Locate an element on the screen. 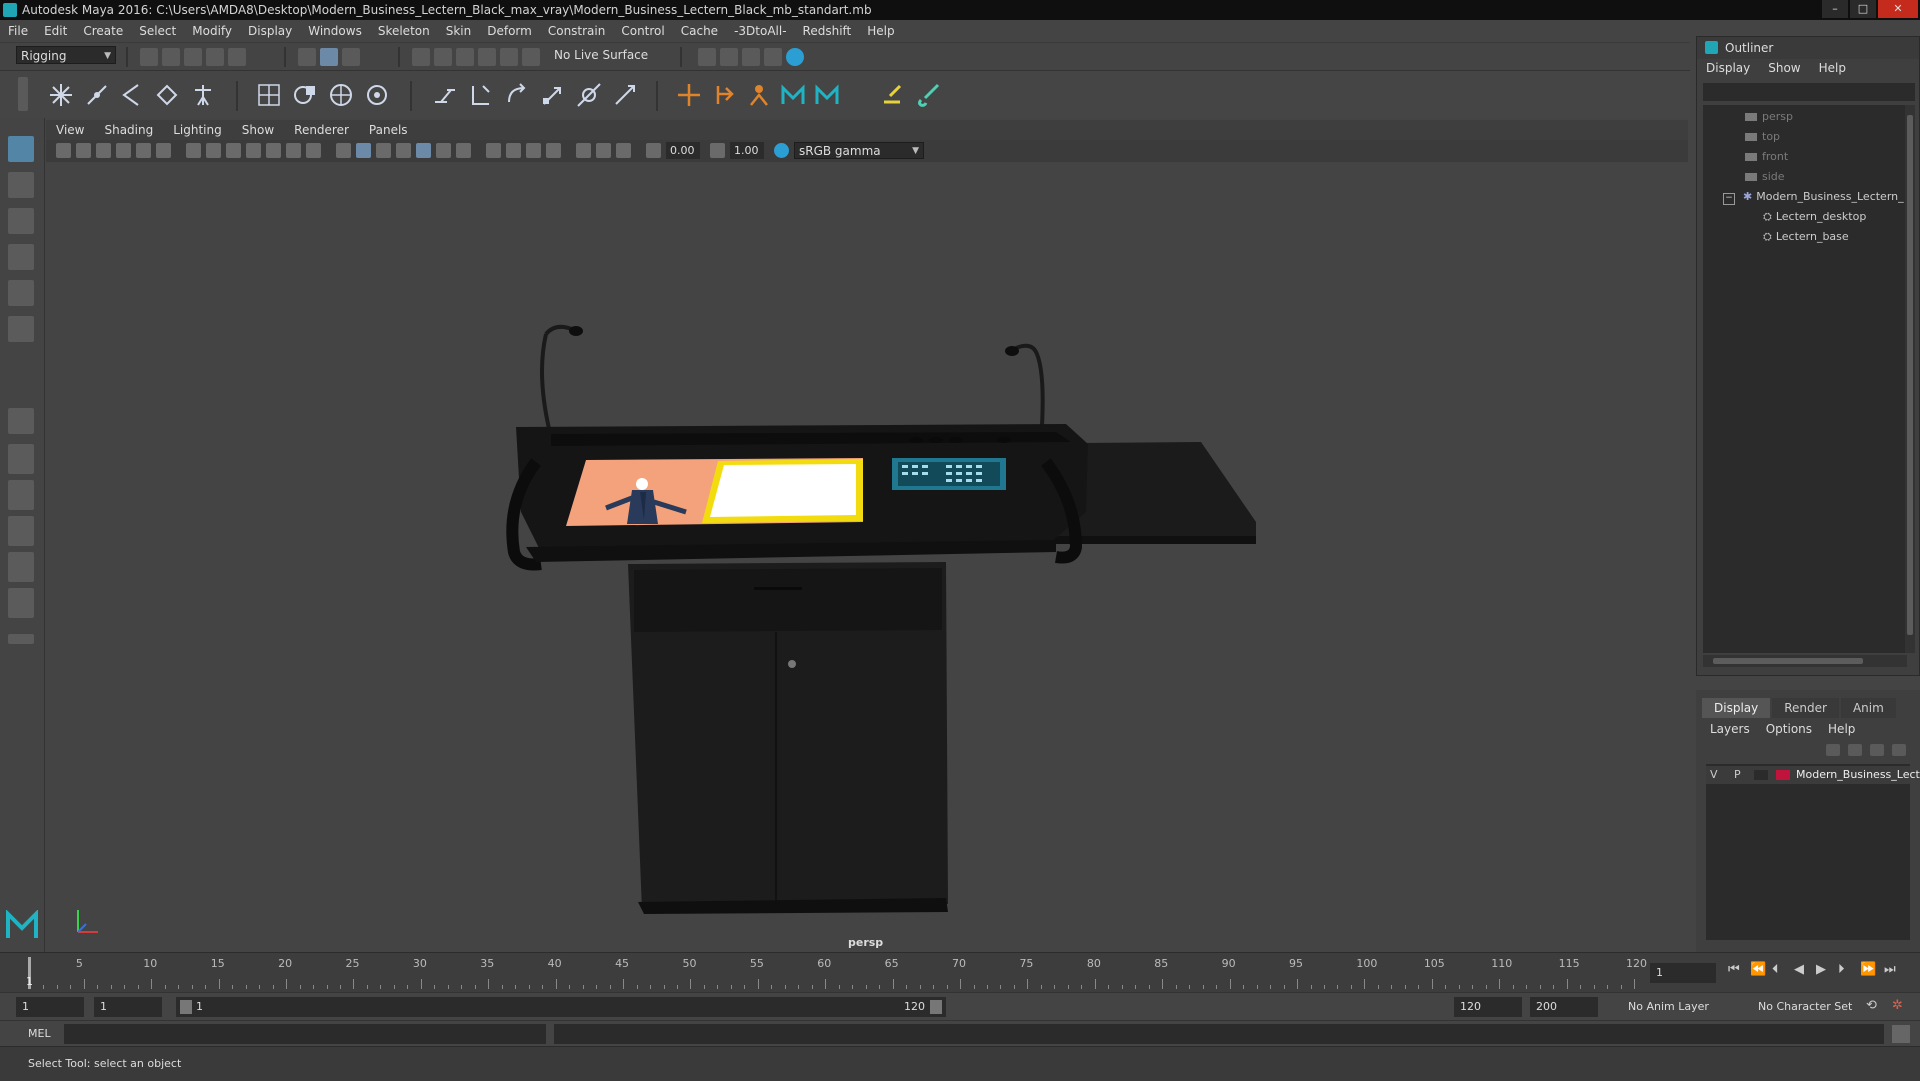  layout-two-side-icon is located at coordinates (21, 495).